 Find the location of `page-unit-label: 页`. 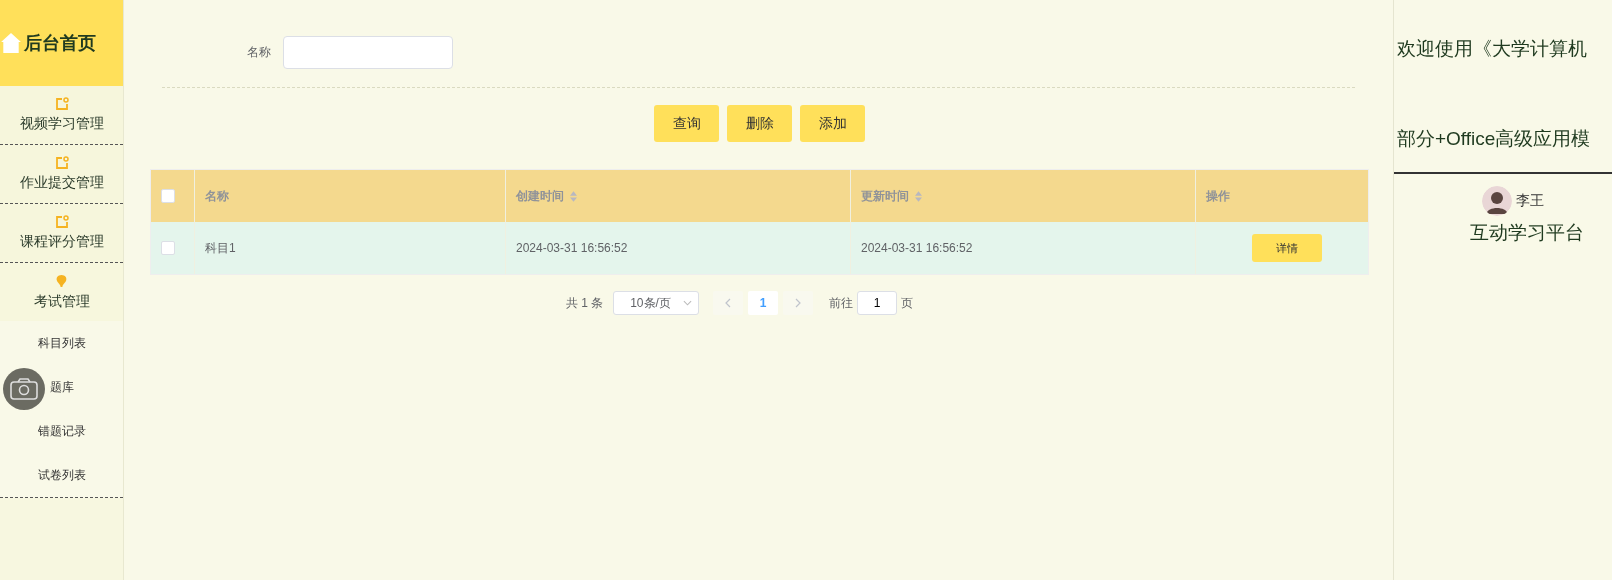

page-unit-label: 页 is located at coordinates (907, 303).